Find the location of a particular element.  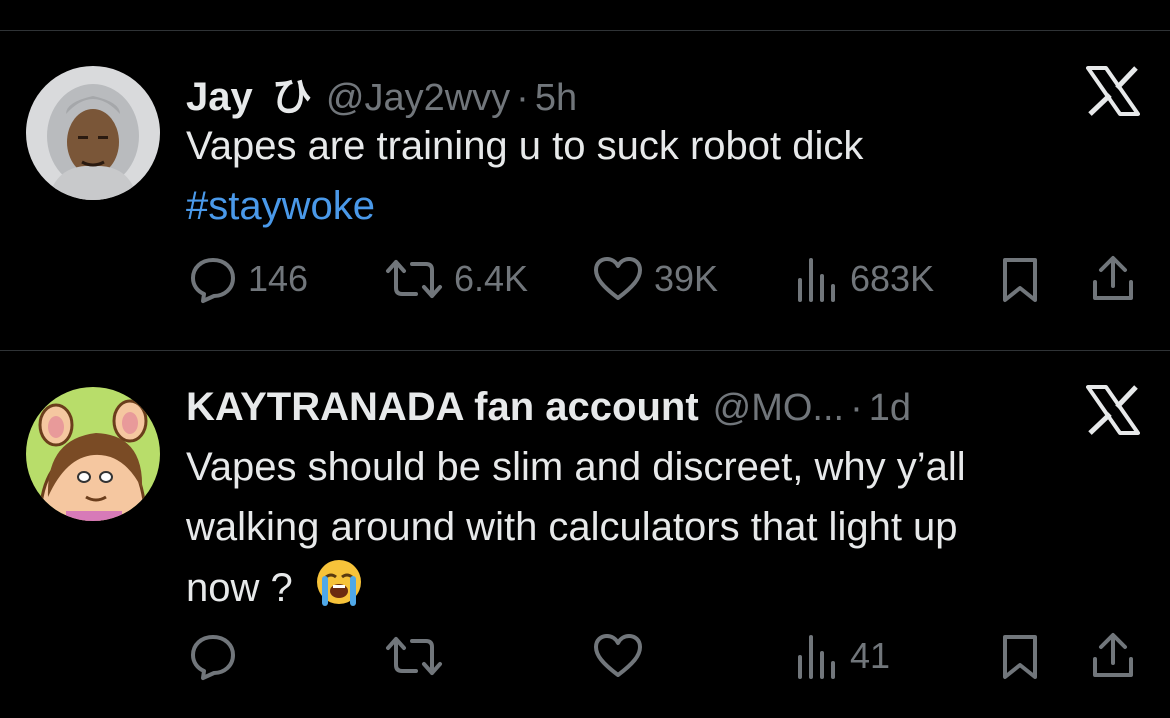

timestamp: 5h is located at coordinates (556, 98).